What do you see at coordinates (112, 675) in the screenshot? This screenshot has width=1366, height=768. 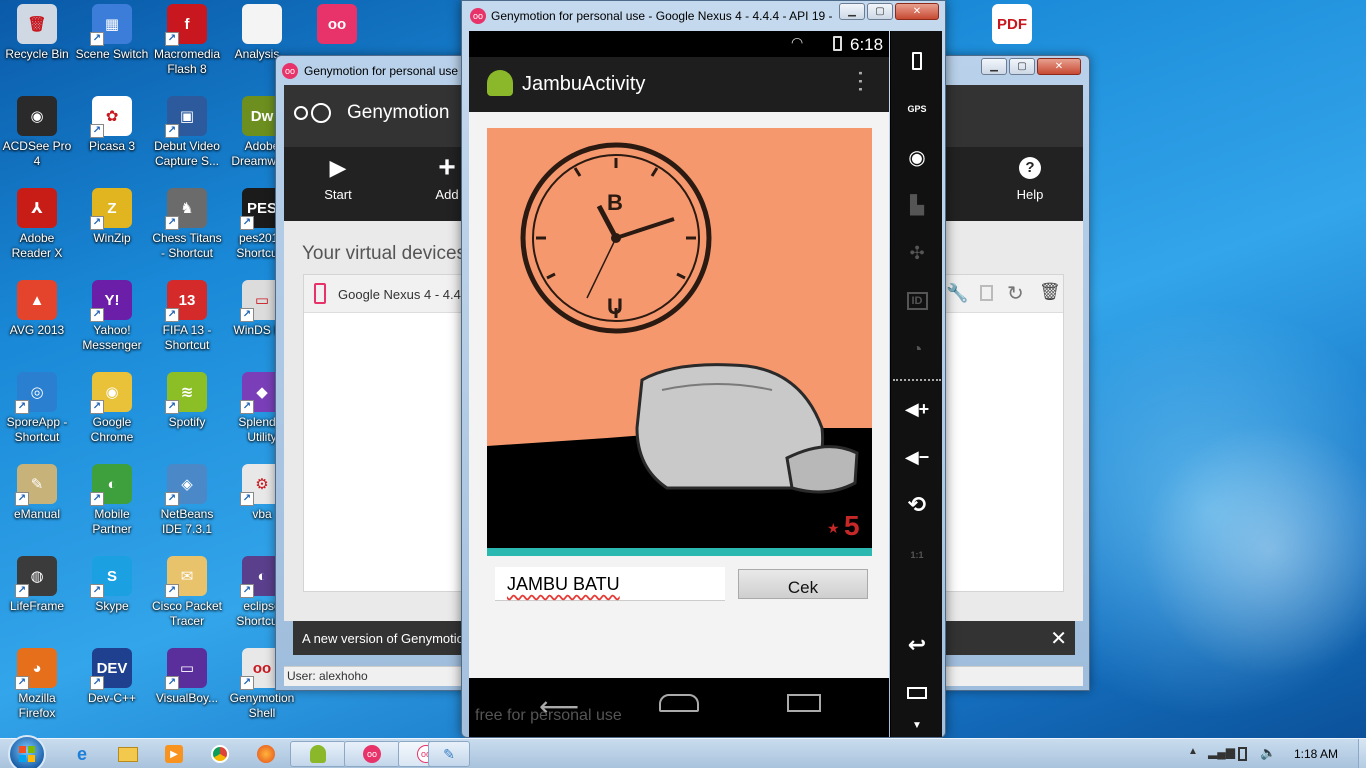 I see `desktop-icon: DEV ↗ Dev-C++` at bounding box center [112, 675].